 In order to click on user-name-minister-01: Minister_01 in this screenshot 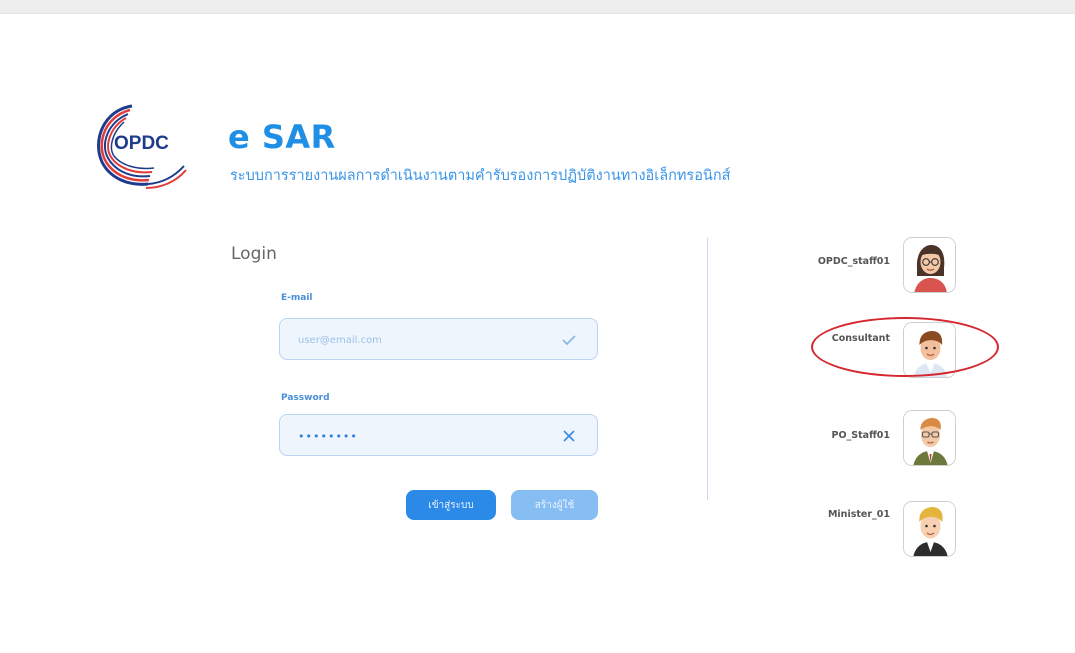, I will do `click(859, 514)`.